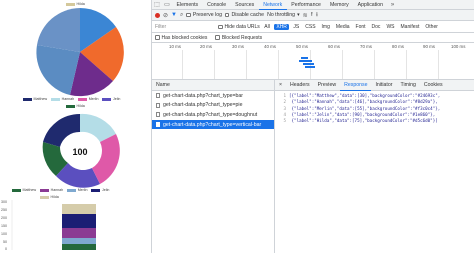 The height and width of the screenshot is (253, 474). I want to click on column-header-name: Name, so click(213, 85).